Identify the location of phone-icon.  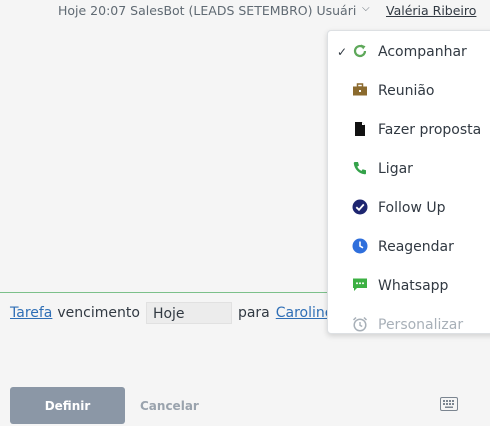
(359, 168).